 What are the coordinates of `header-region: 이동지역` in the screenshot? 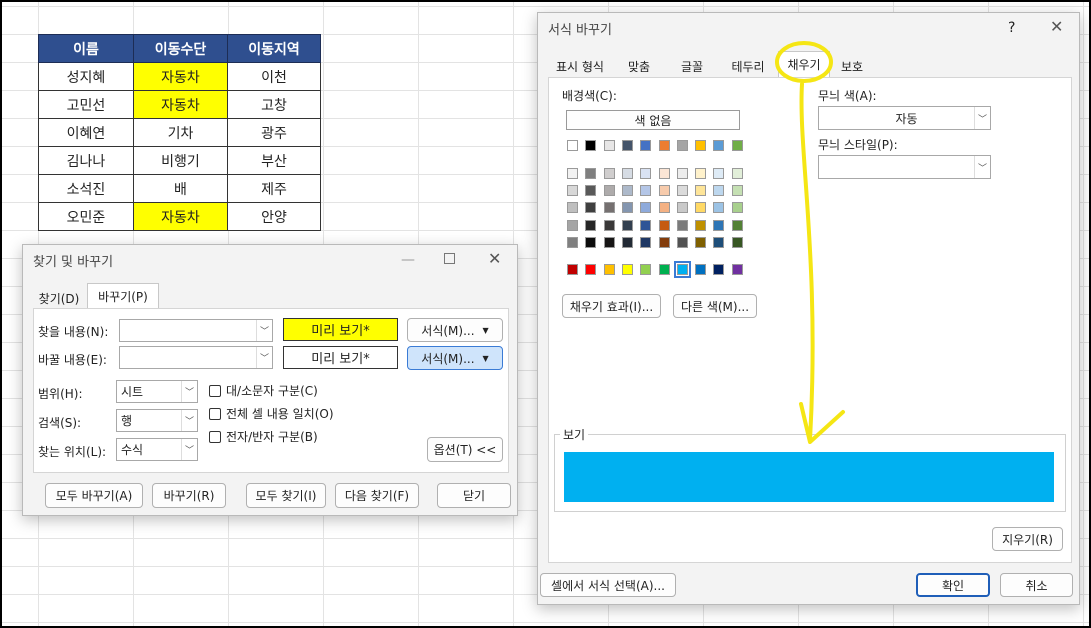 It's located at (274, 48).